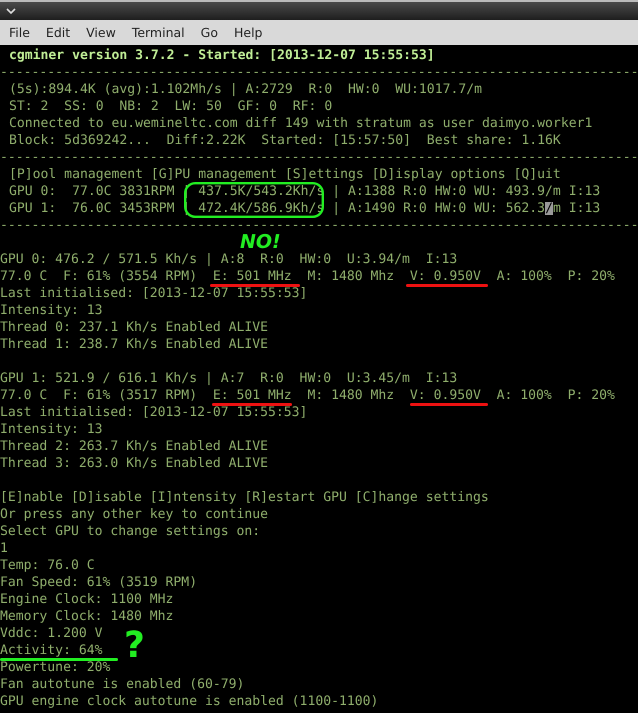 The height and width of the screenshot is (713, 638). I want to click on terminal-line: Fan autotune is enabled (60-79), so click(122, 684).